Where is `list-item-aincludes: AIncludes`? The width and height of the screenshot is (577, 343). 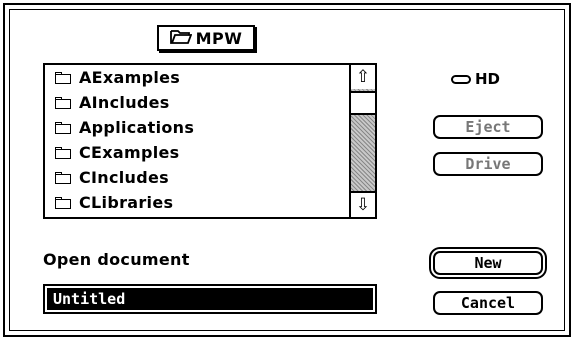 list-item-aincludes: AIncludes is located at coordinates (198, 102).